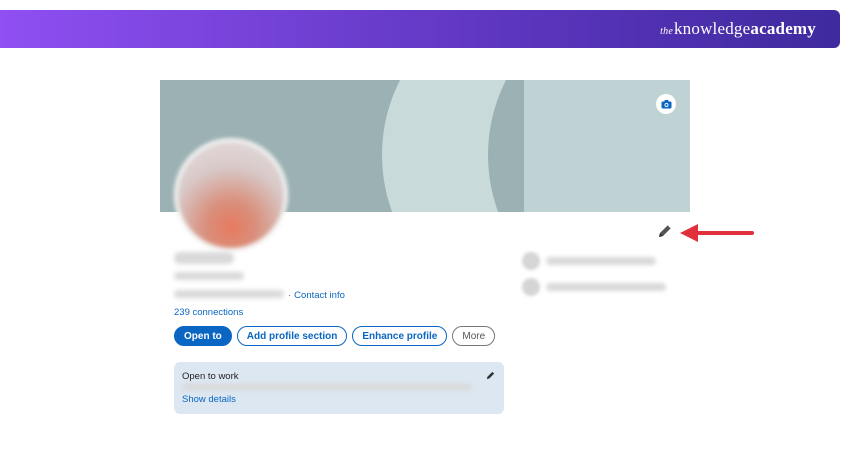  Describe the element at coordinates (712, 28) in the screenshot. I see `brand-logo-word1: knowledge` at that location.